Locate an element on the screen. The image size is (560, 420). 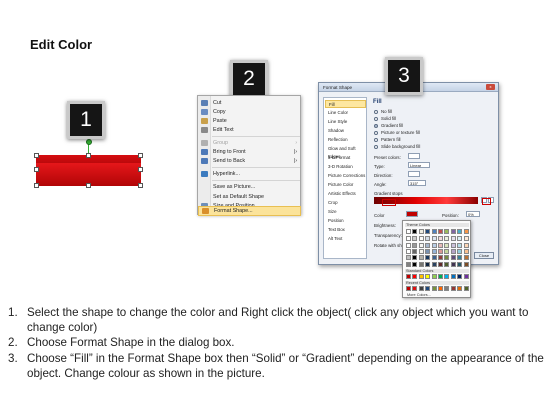
menu-item-group: Group › is located at coordinates (249, 142).